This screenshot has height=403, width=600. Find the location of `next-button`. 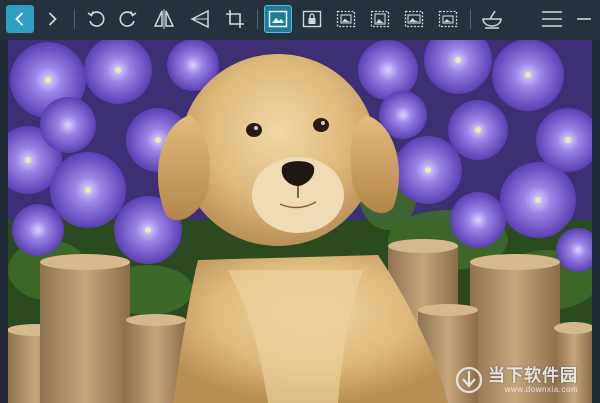

next-button is located at coordinates (52, 19).